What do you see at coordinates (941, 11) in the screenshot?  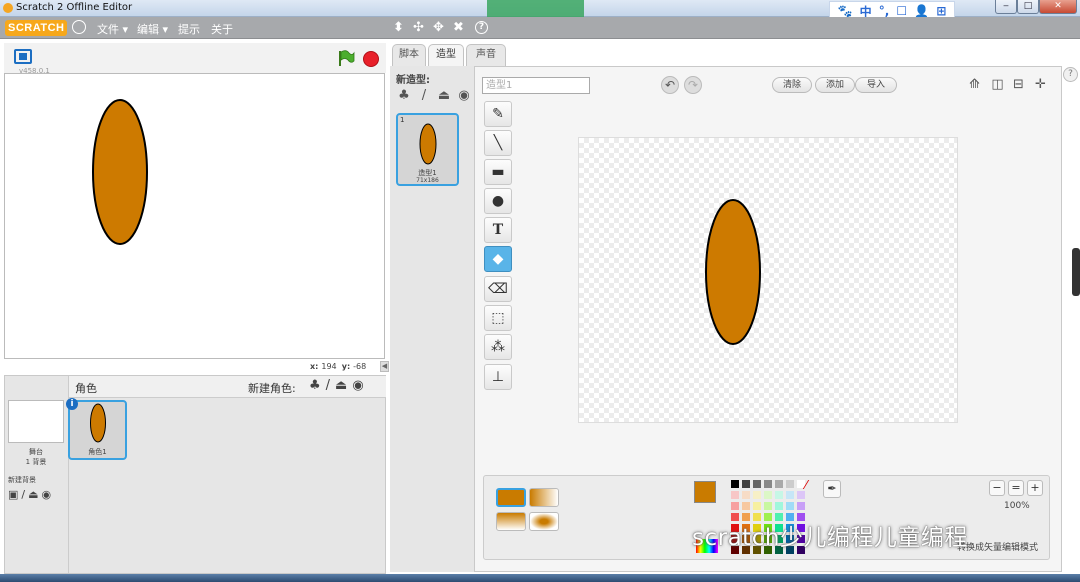 I see `ime-apps-icon: ⊞` at bounding box center [941, 11].